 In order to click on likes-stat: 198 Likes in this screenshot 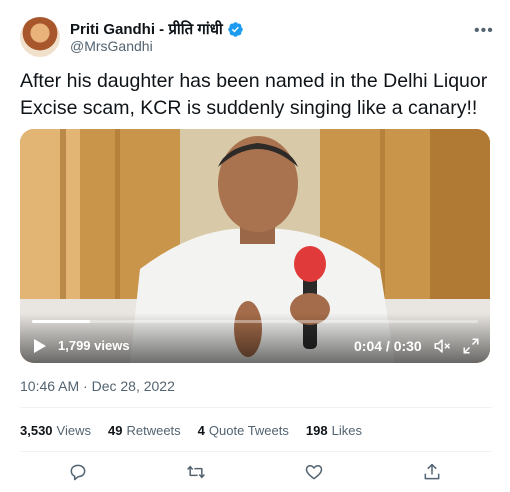, I will do `click(334, 430)`.